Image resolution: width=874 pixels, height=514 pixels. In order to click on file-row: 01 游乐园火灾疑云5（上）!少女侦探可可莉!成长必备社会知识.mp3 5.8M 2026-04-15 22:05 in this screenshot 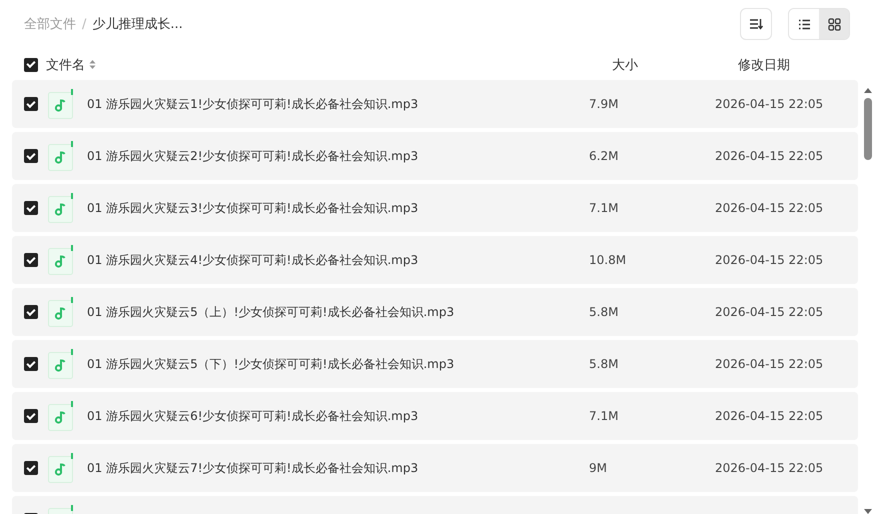, I will do `click(435, 312)`.